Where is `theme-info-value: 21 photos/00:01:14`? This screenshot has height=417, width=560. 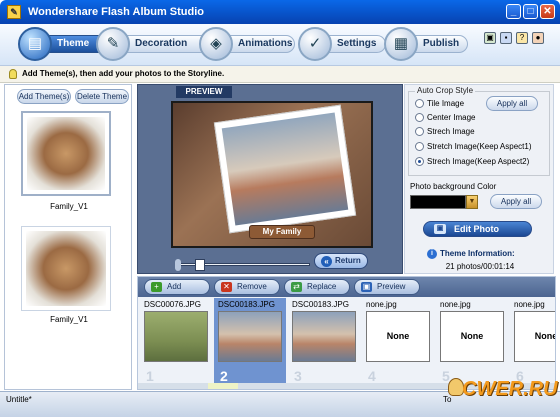
theme-info-value: 21 photos/00:01:14 is located at coordinates (480, 266).